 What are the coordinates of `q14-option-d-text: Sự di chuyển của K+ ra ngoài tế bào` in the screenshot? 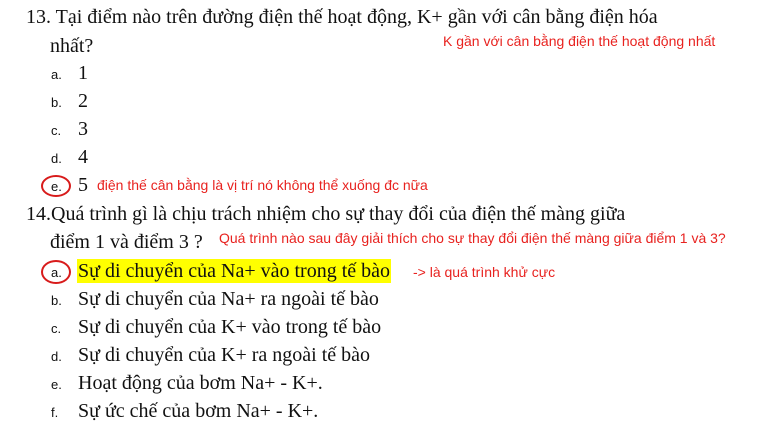 It's located at (224, 355).